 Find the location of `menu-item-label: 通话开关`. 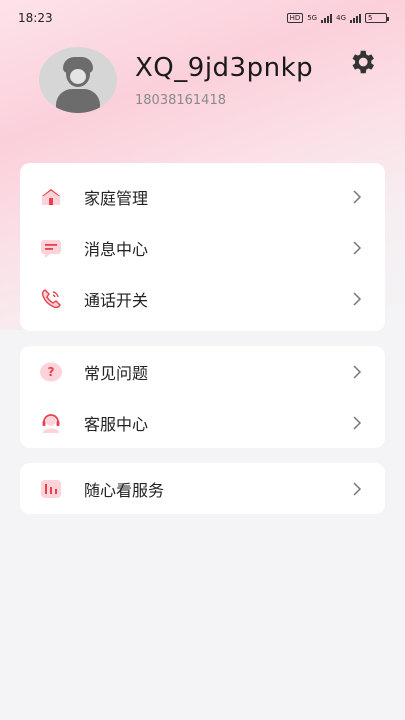

menu-item-label: 通话开关 is located at coordinates (116, 300).